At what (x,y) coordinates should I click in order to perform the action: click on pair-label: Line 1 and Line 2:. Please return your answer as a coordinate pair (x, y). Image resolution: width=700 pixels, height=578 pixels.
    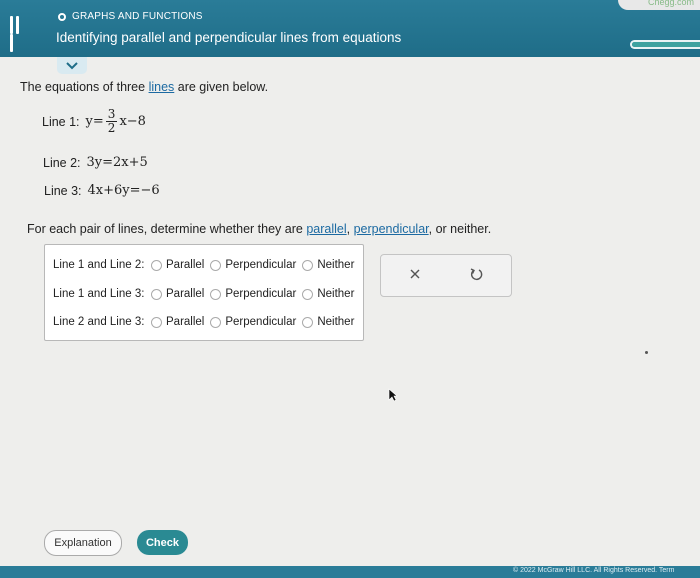
    Looking at the image, I should click on (99, 265).